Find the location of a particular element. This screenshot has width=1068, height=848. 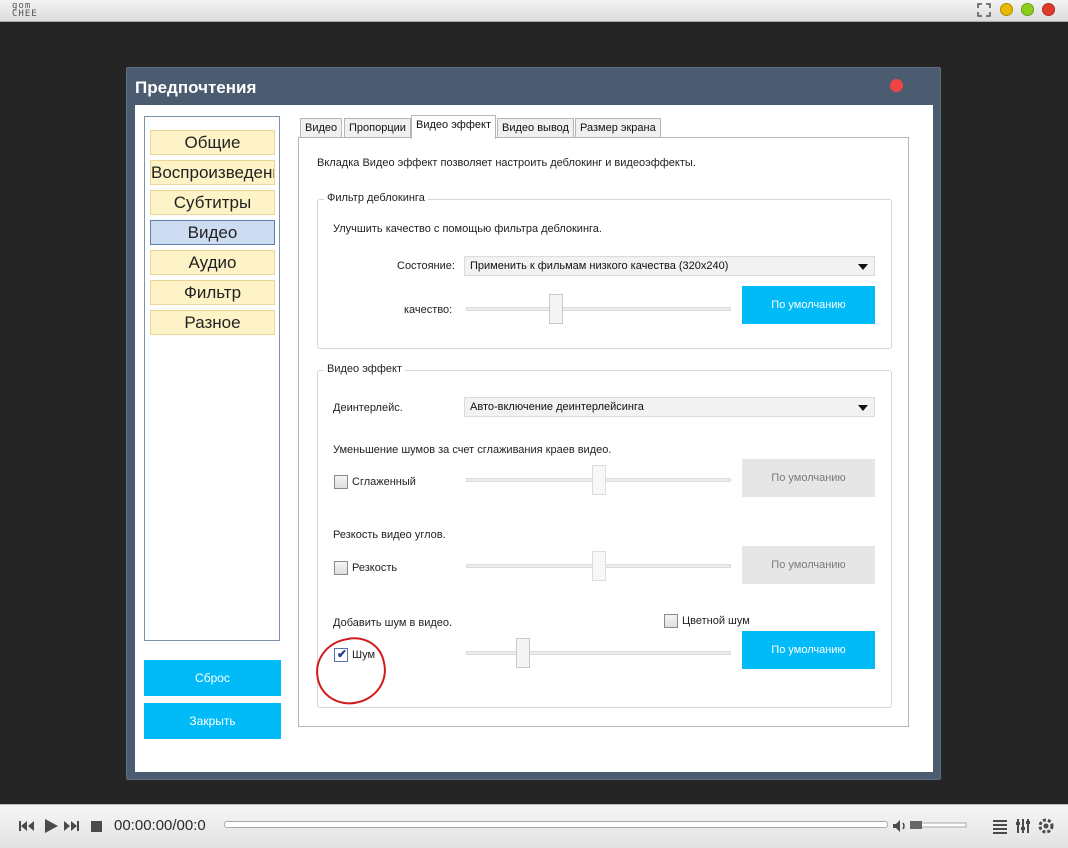

minimize-button is located at coordinates (1006, 9).